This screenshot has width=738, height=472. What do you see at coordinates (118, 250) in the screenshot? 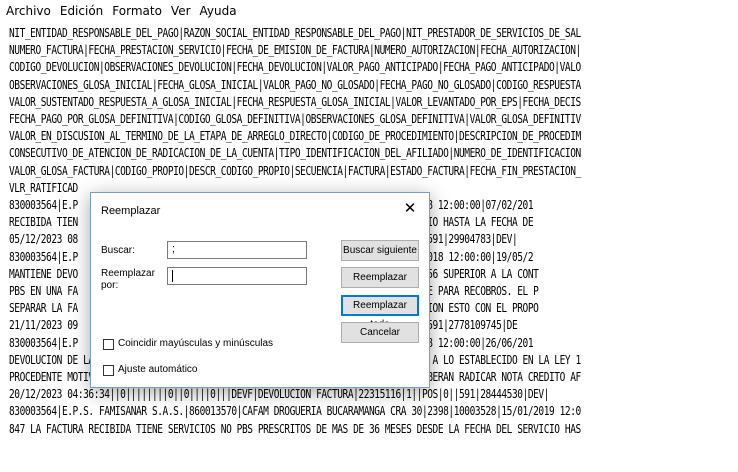
I see `find-label: Buscar:` at bounding box center [118, 250].